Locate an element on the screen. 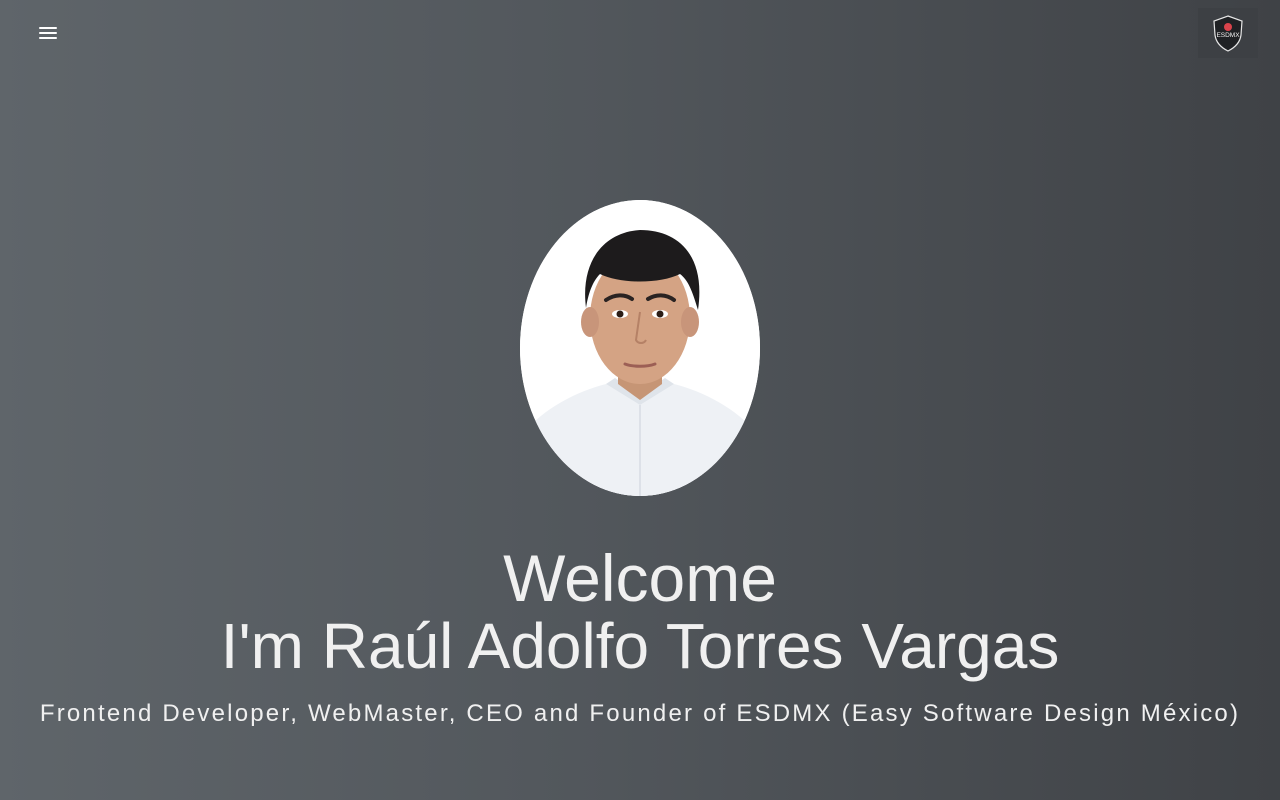 This screenshot has height=800, width=1280. logo-text: ESDMX is located at coordinates (1228, 35).